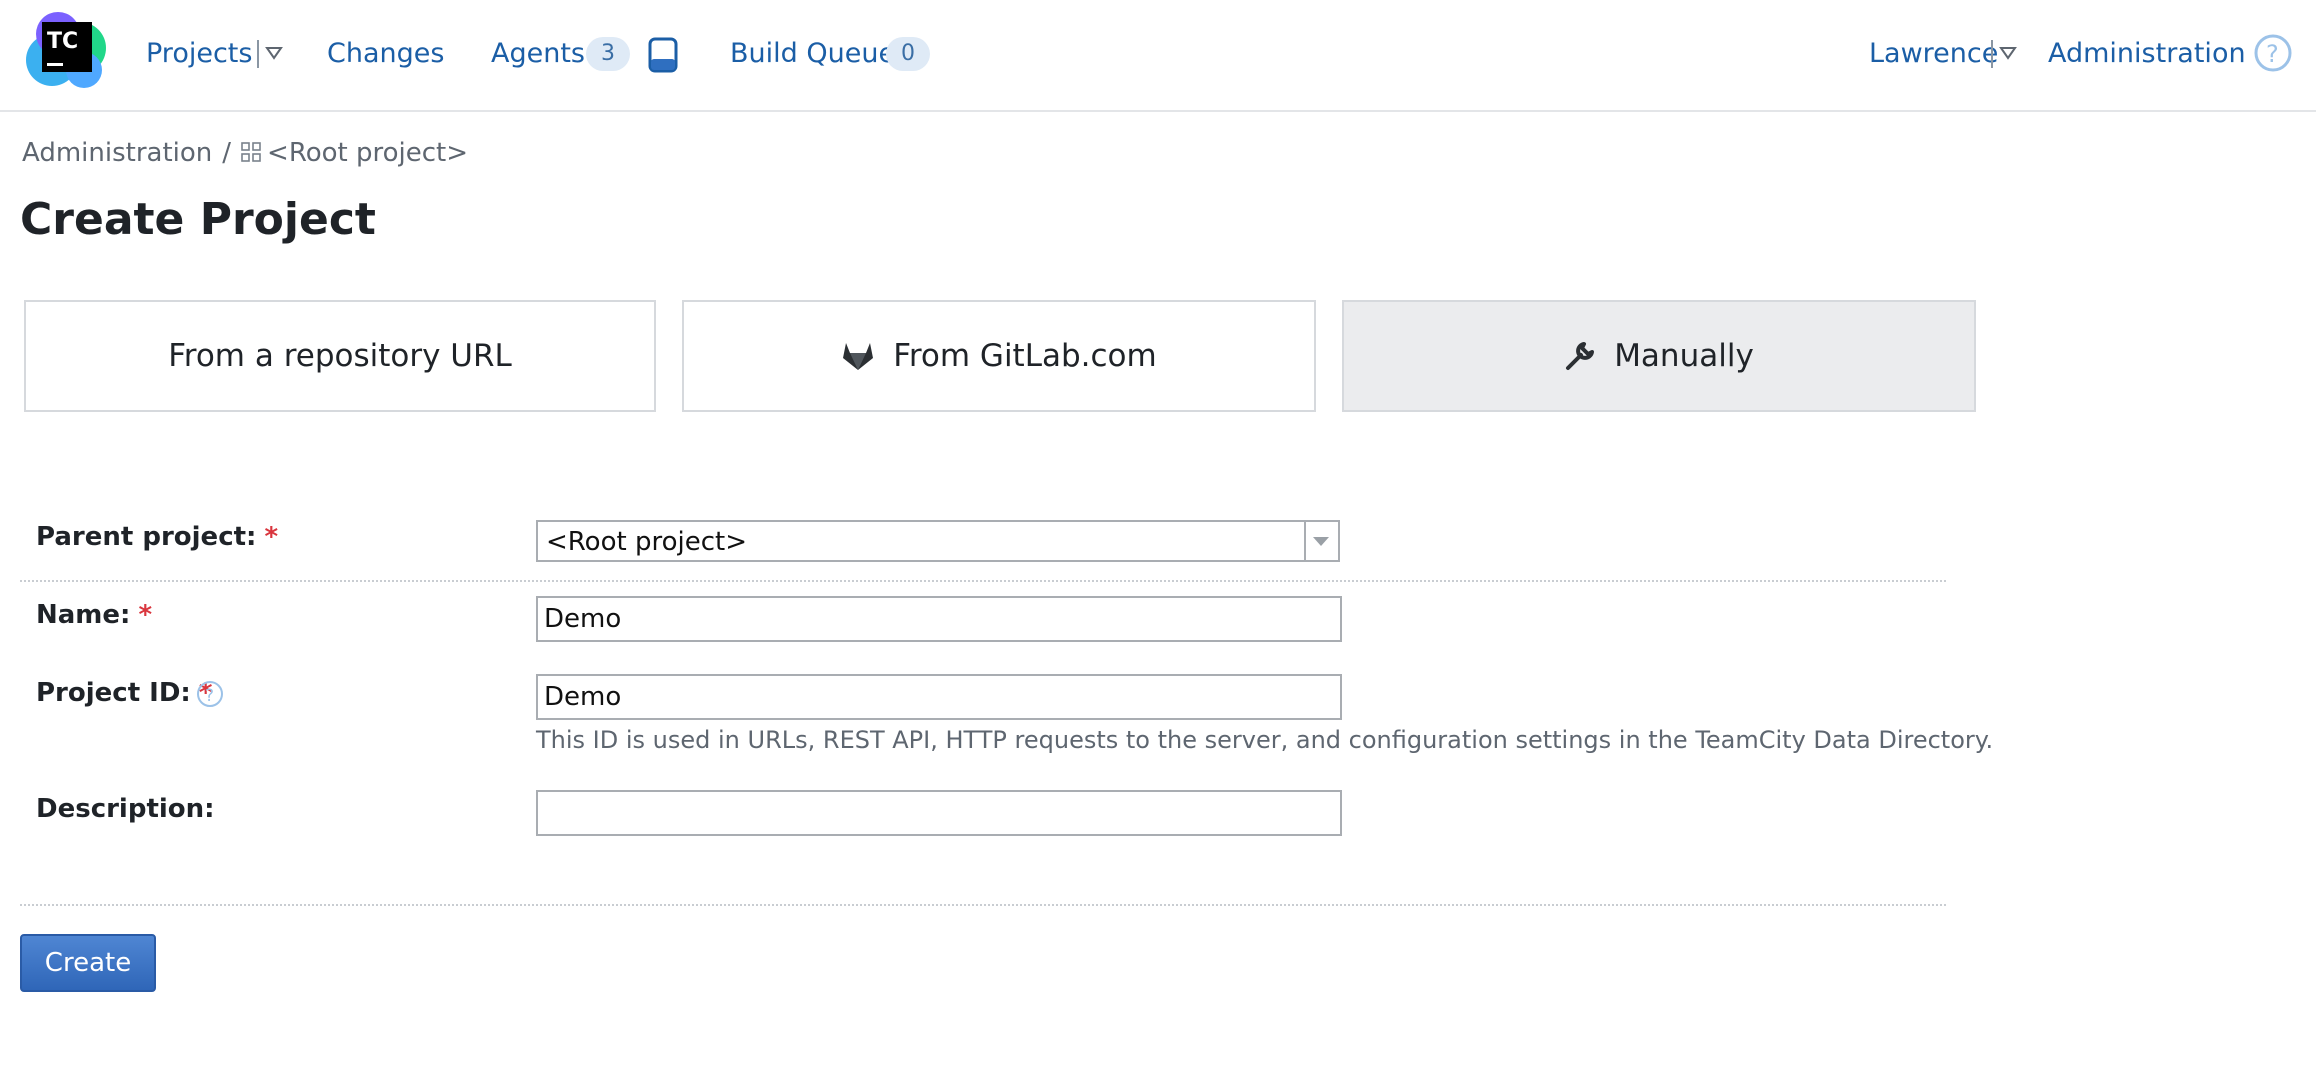 The height and width of the screenshot is (1070, 2316). I want to click on project-id-label: Project ID: *, so click(124, 693).